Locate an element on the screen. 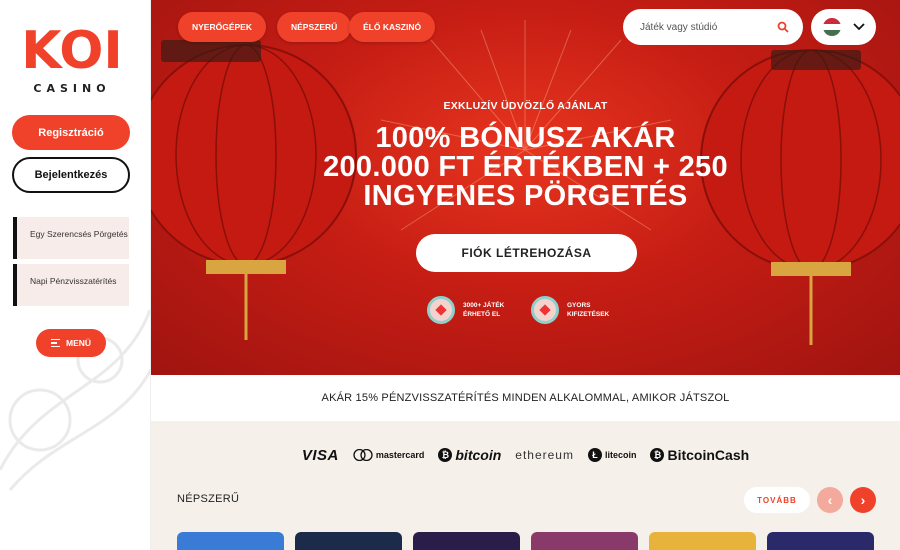 Image resolution: width=900 pixels, height=550 pixels. create-account-button: FIÓK LÉTREHOZÁSA is located at coordinates (526, 253).